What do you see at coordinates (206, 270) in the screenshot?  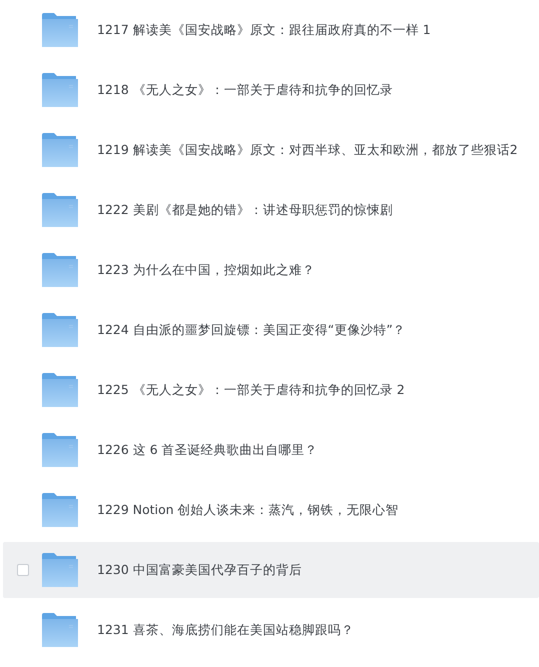 I see `folder-name: 1223 为什么在中国，控烟如此之难？` at bounding box center [206, 270].